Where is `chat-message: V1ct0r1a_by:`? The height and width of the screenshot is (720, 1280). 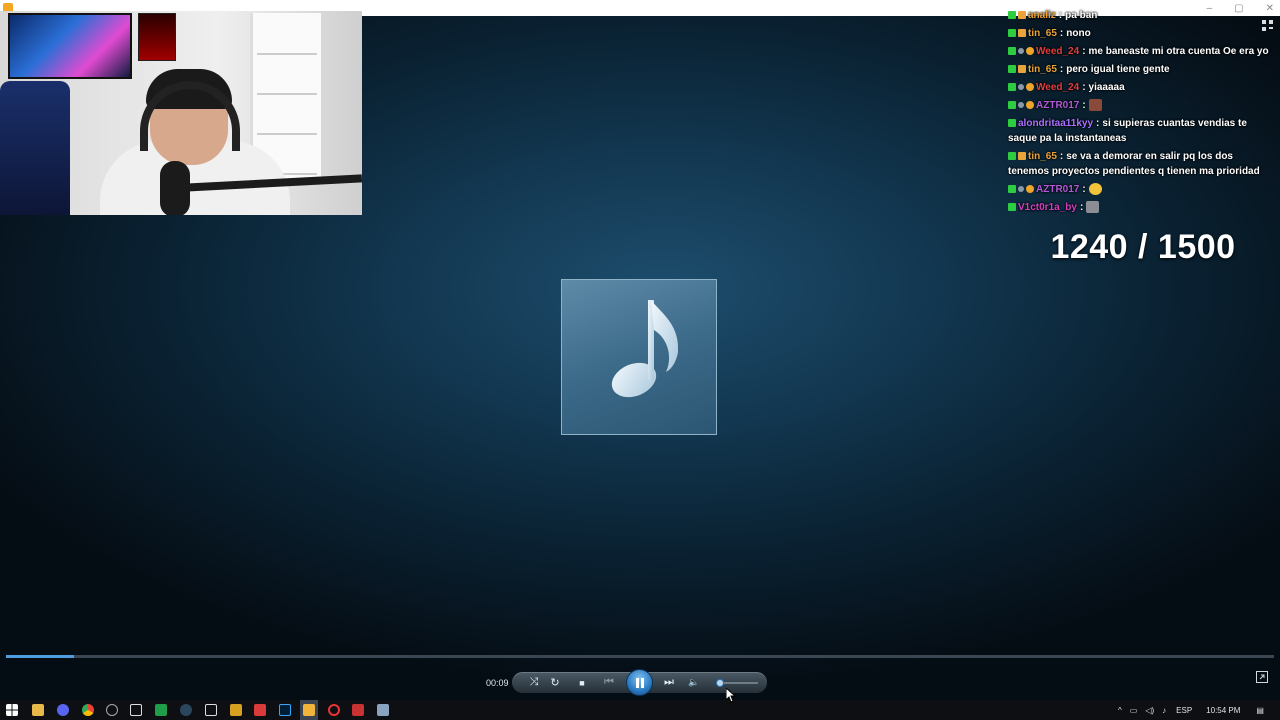 chat-message: V1ct0r1a_by: is located at coordinates (1139, 207).